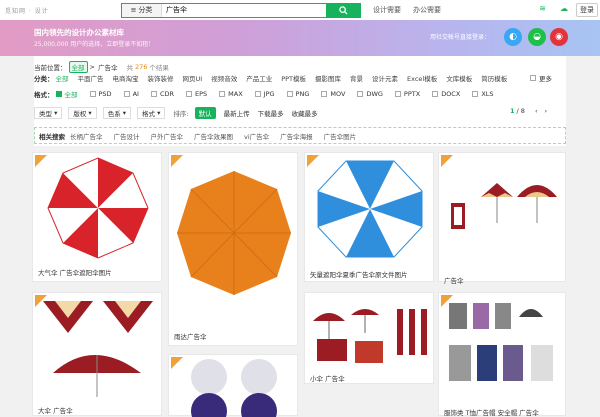  I want to click on category-select: ≡ 分类, so click(142, 10).